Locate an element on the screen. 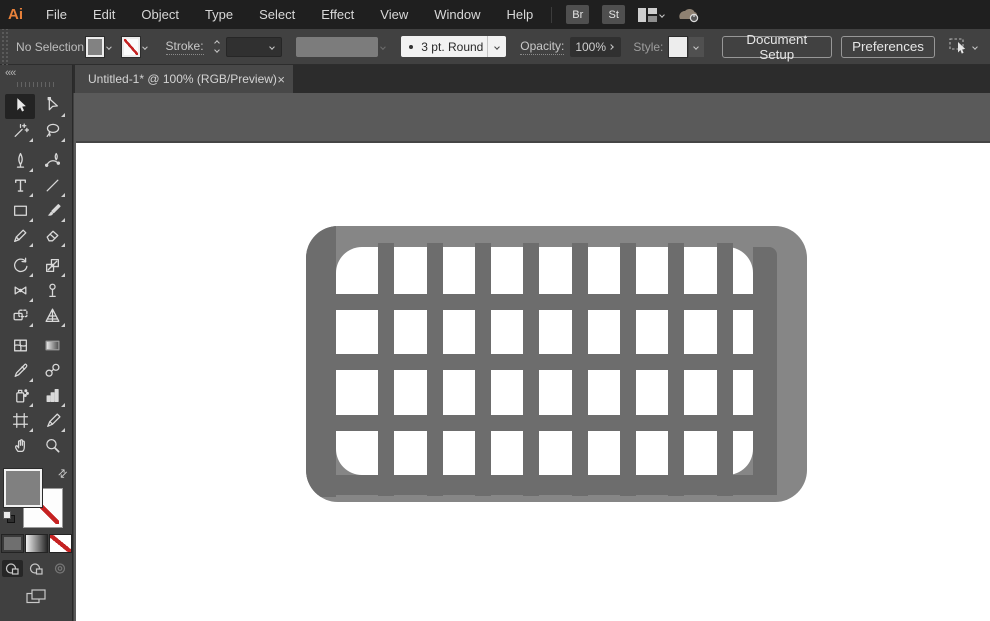  puppet-warp-tool is located at coordinates (52, 291).